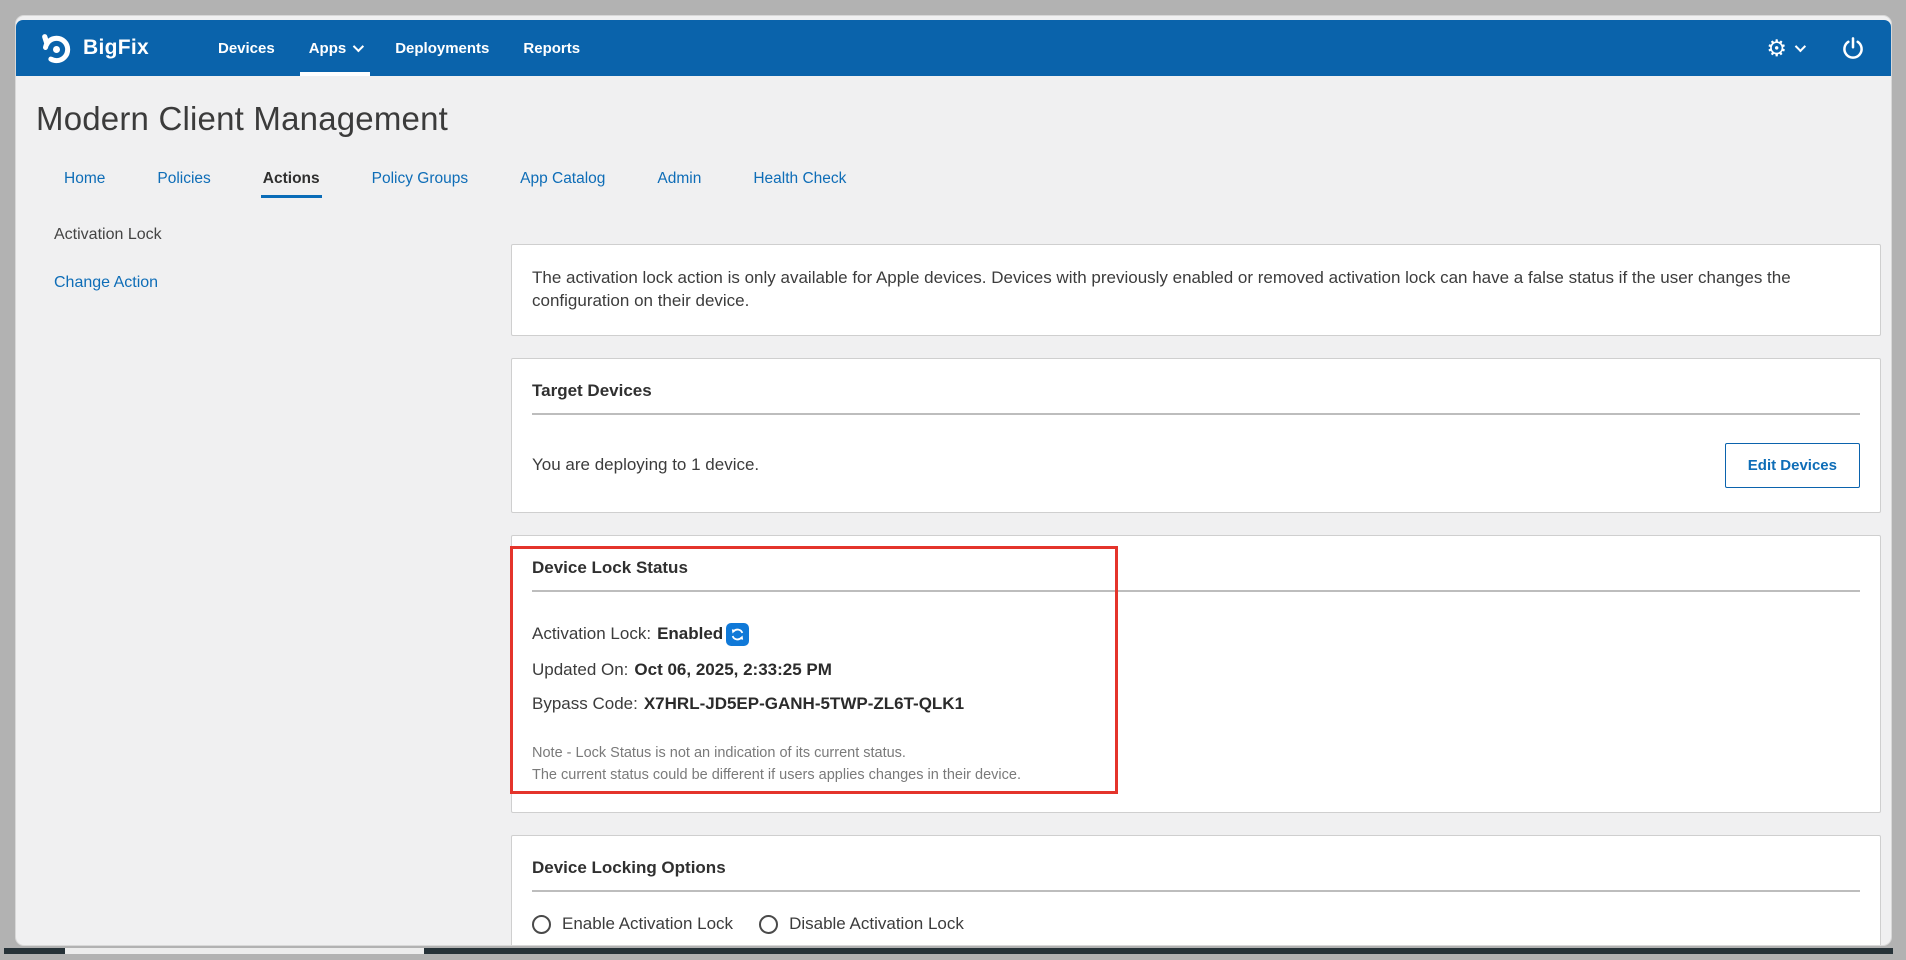  What do you see at coordinates (690, 634) in the screenshot?
I see `activation-lock-value: Enabled` at bounding box center [690, 634].